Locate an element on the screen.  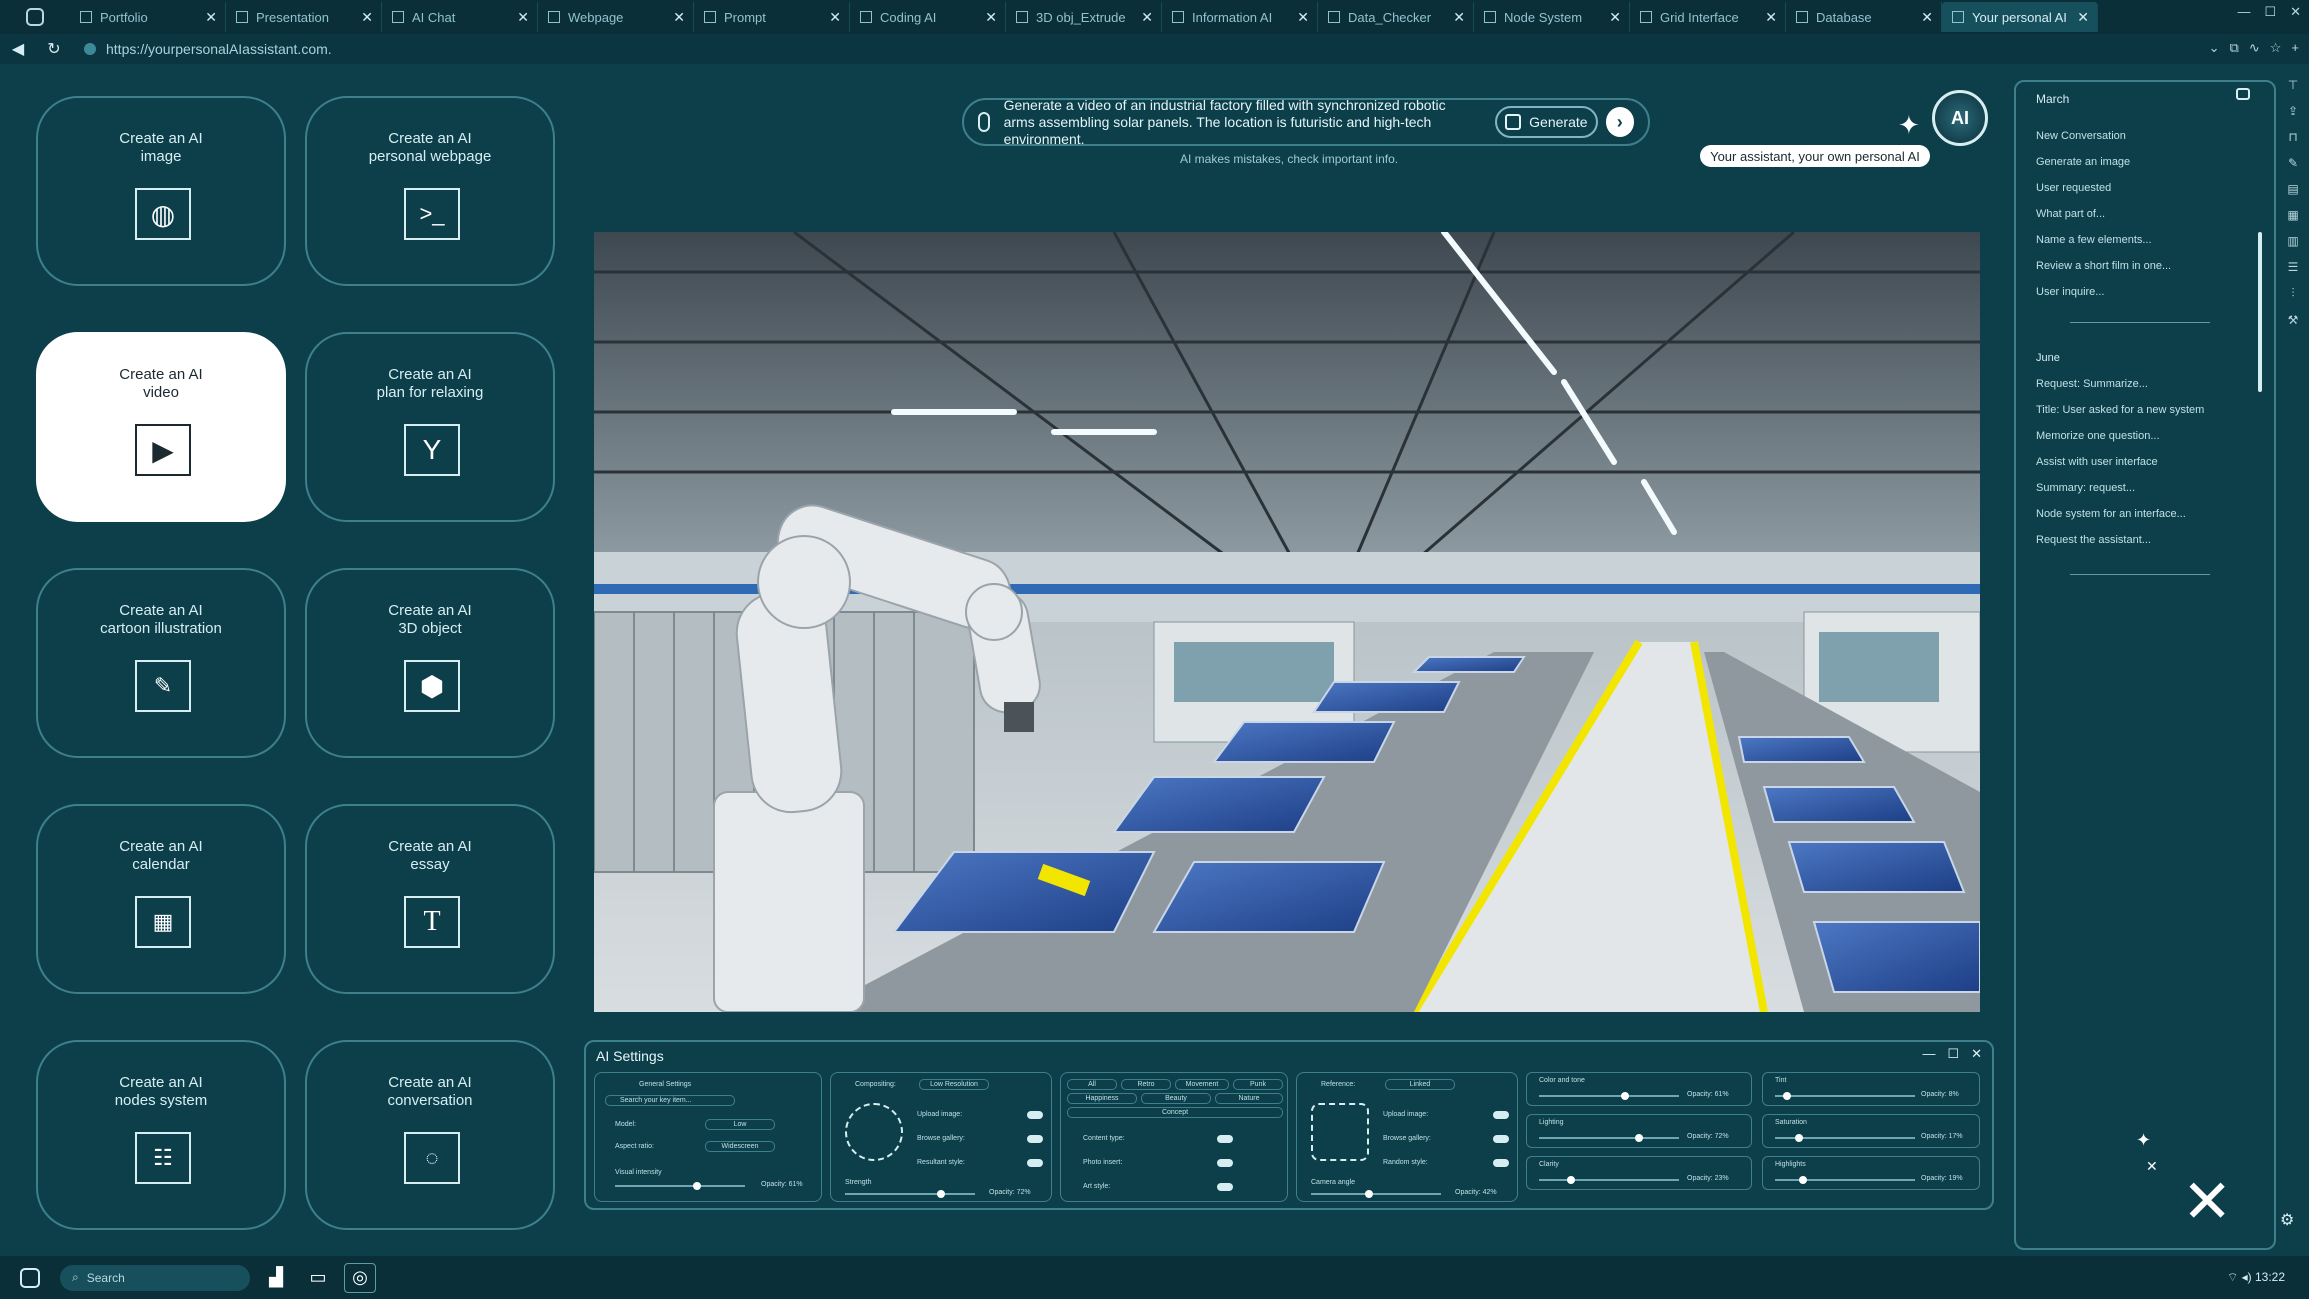
taskbar-search-input: ⌕ Search is located at coordinates (155, 1277).